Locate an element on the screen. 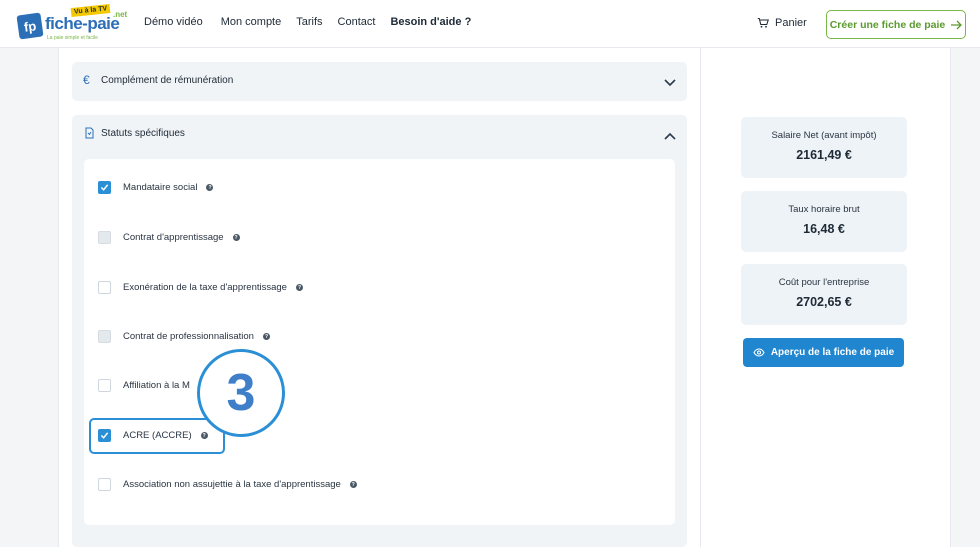  stat-label: Coût pour l'entreprise is located at coordinates (824, 282).